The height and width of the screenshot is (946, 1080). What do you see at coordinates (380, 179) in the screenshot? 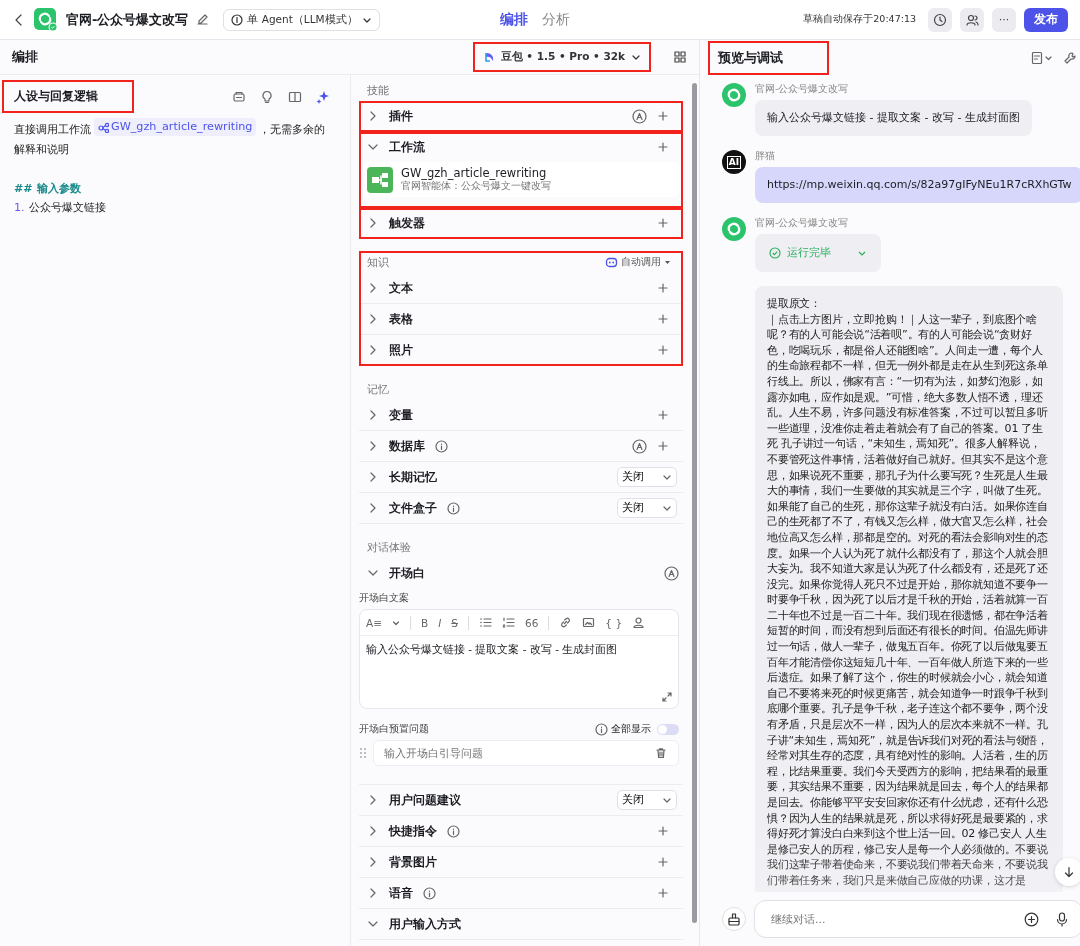
I see `workflow-logo-icon` at bounding box center [380, 179].